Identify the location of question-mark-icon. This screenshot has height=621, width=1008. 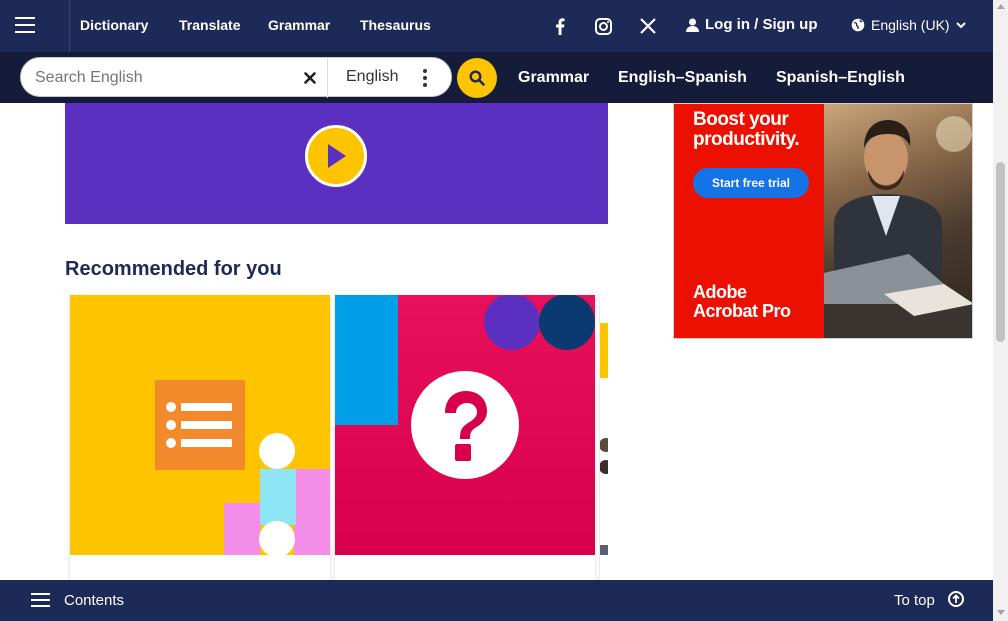
(465, 425).